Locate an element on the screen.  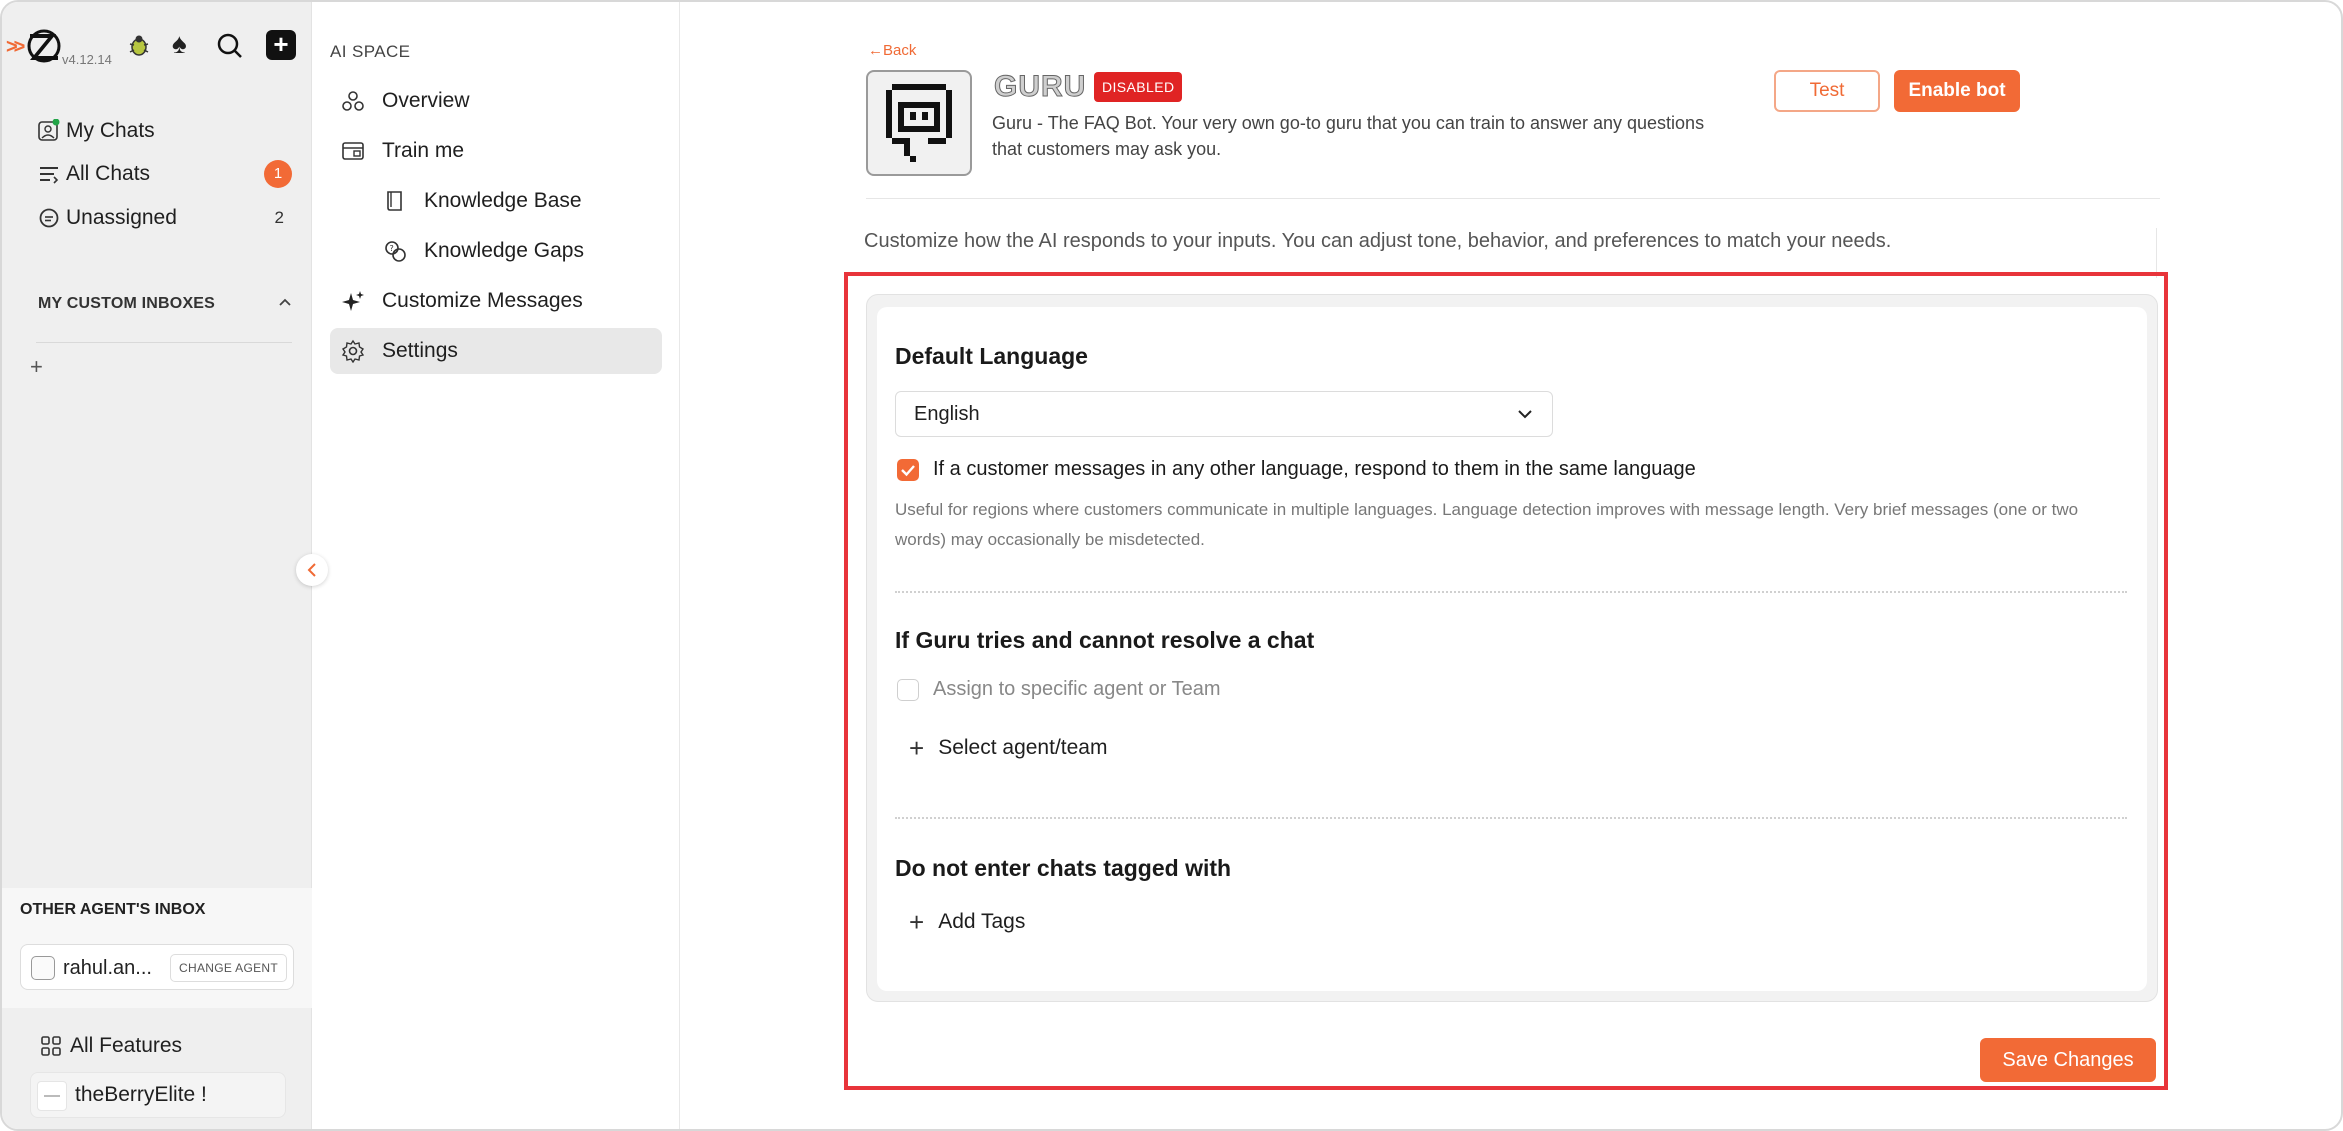
bot-name: GURU is located at coordinates (1040, 87).